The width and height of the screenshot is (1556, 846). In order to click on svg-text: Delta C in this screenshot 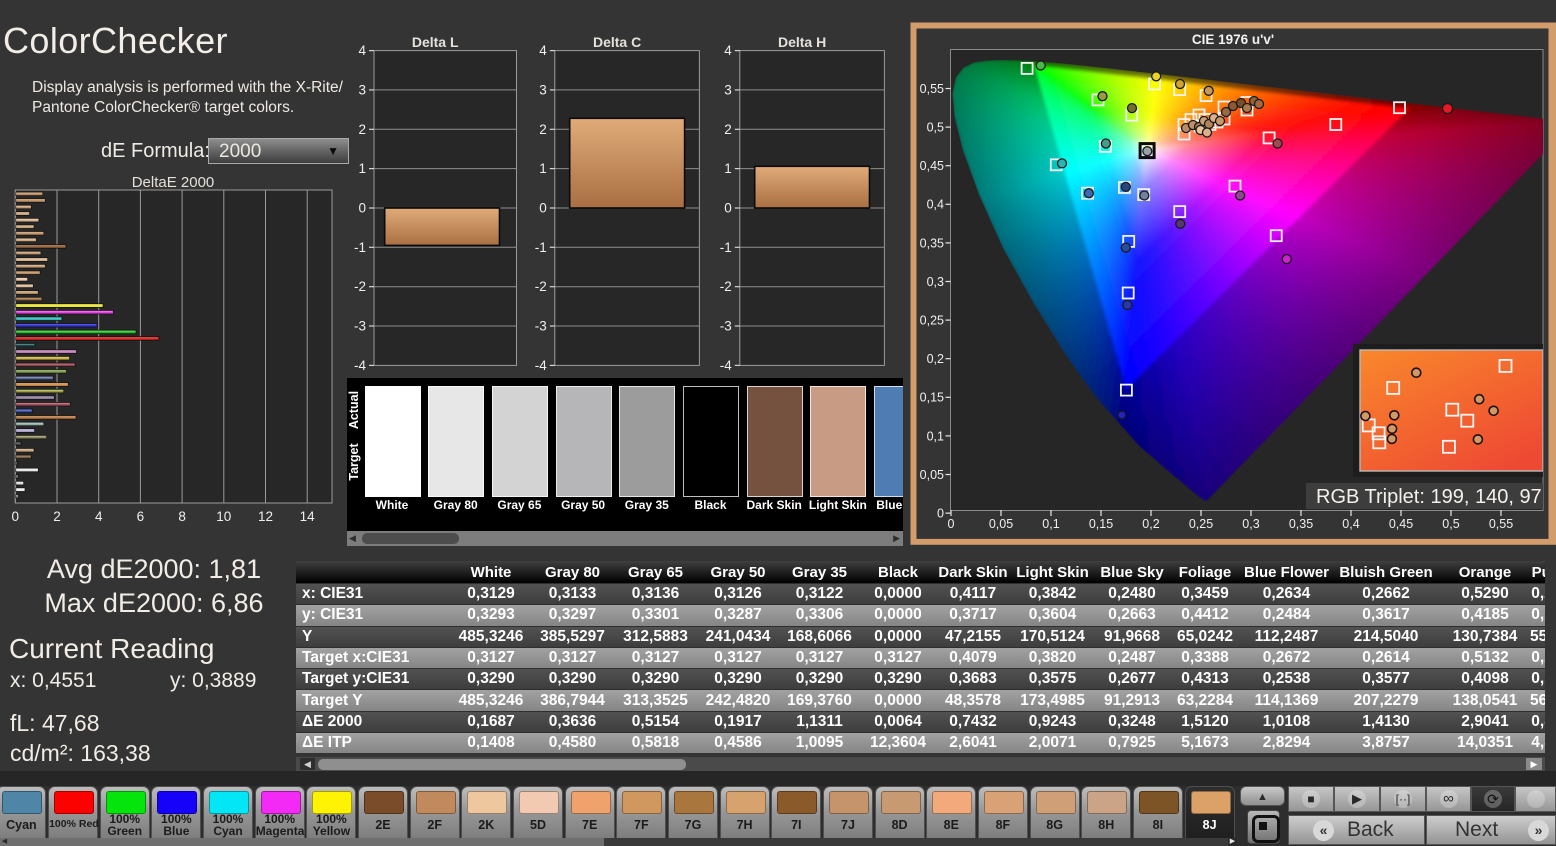, I will do `click(617, 42)`.